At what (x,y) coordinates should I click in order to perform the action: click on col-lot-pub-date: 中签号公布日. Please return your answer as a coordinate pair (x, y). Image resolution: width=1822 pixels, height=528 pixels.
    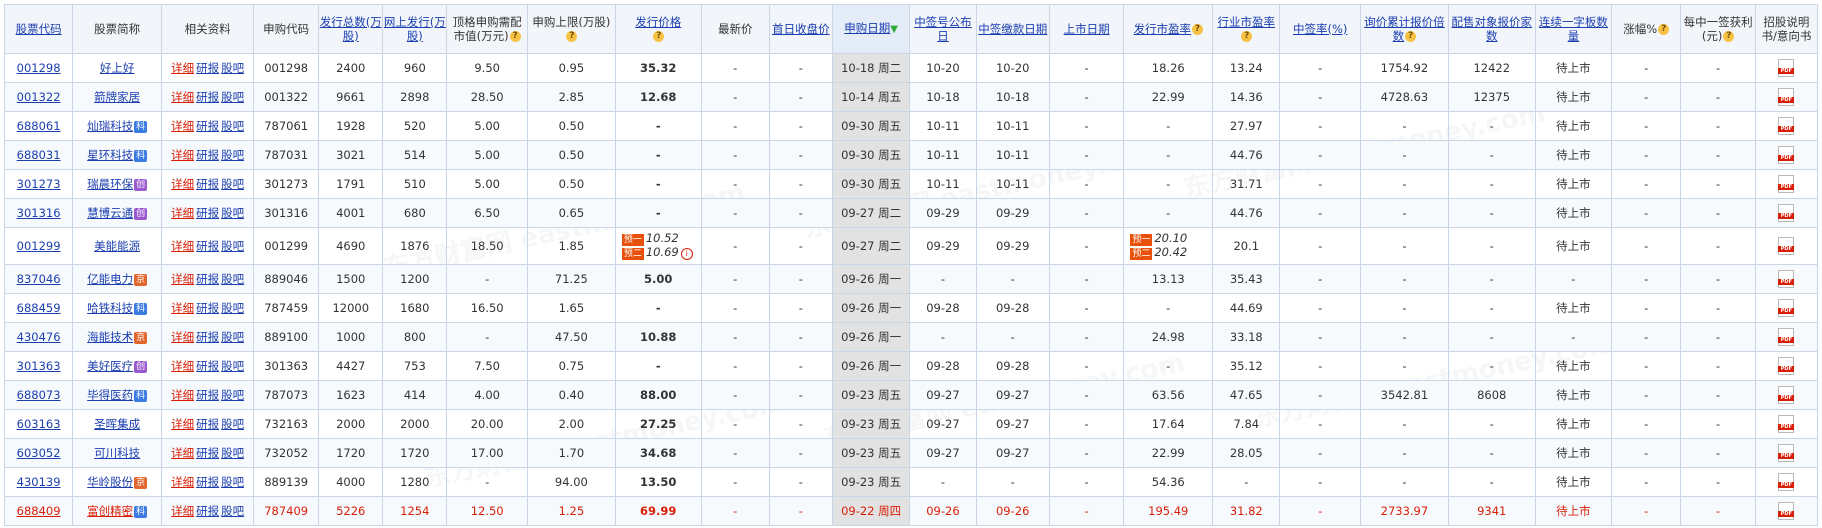
    Looking at the image, I should click on (943, 29).